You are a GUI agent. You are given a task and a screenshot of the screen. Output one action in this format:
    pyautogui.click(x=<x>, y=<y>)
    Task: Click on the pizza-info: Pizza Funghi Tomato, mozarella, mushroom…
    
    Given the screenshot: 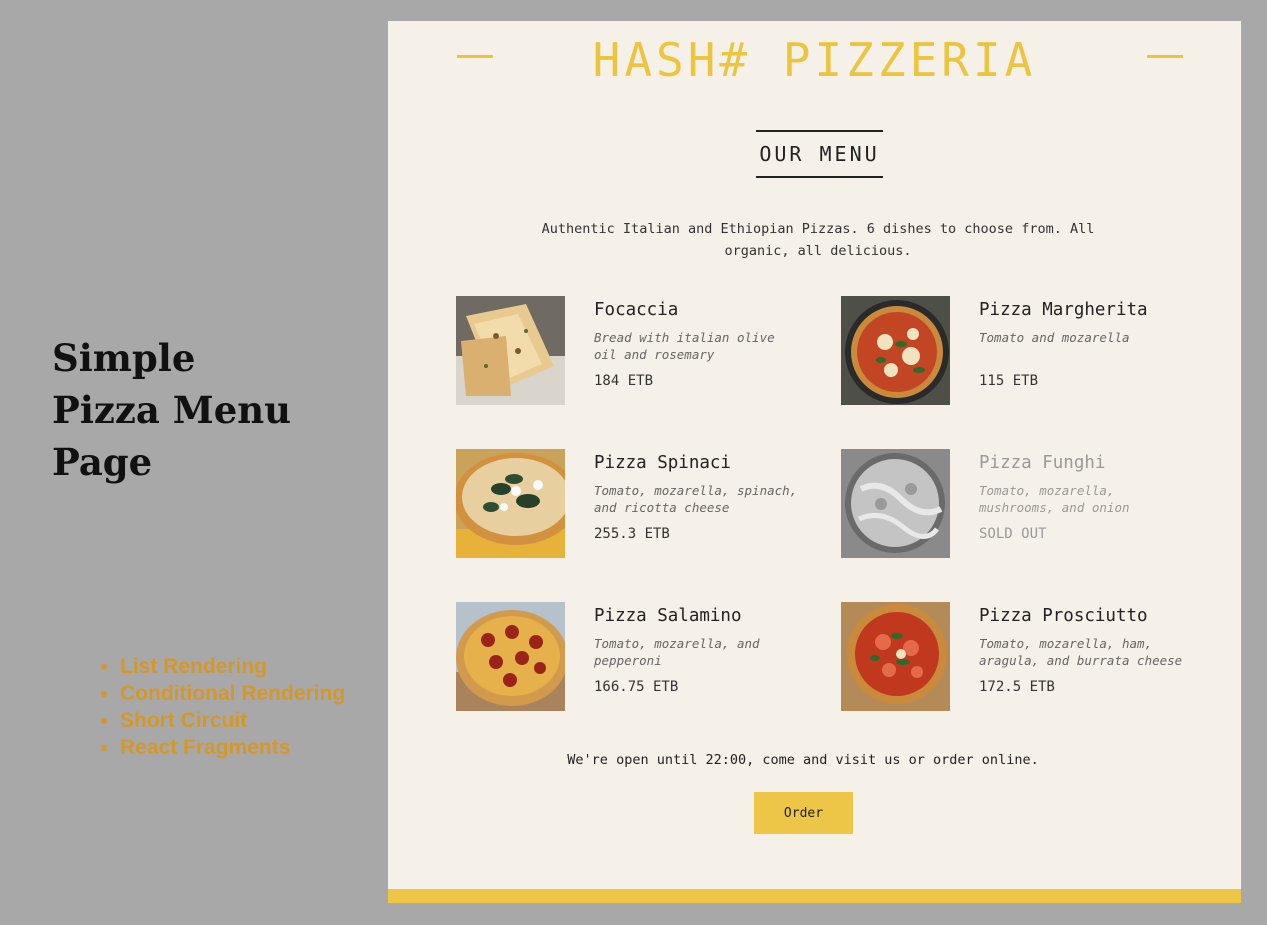 What is the action you would take?
    pyautogui.click(x=1084, y=497)
    